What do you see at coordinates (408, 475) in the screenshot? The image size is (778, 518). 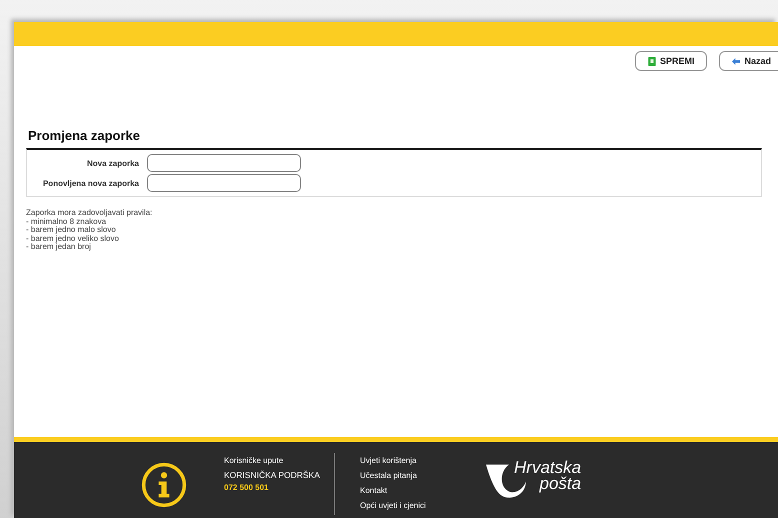 I see `footer-link: Učestala pitanja` at bounding box center [408, 475].